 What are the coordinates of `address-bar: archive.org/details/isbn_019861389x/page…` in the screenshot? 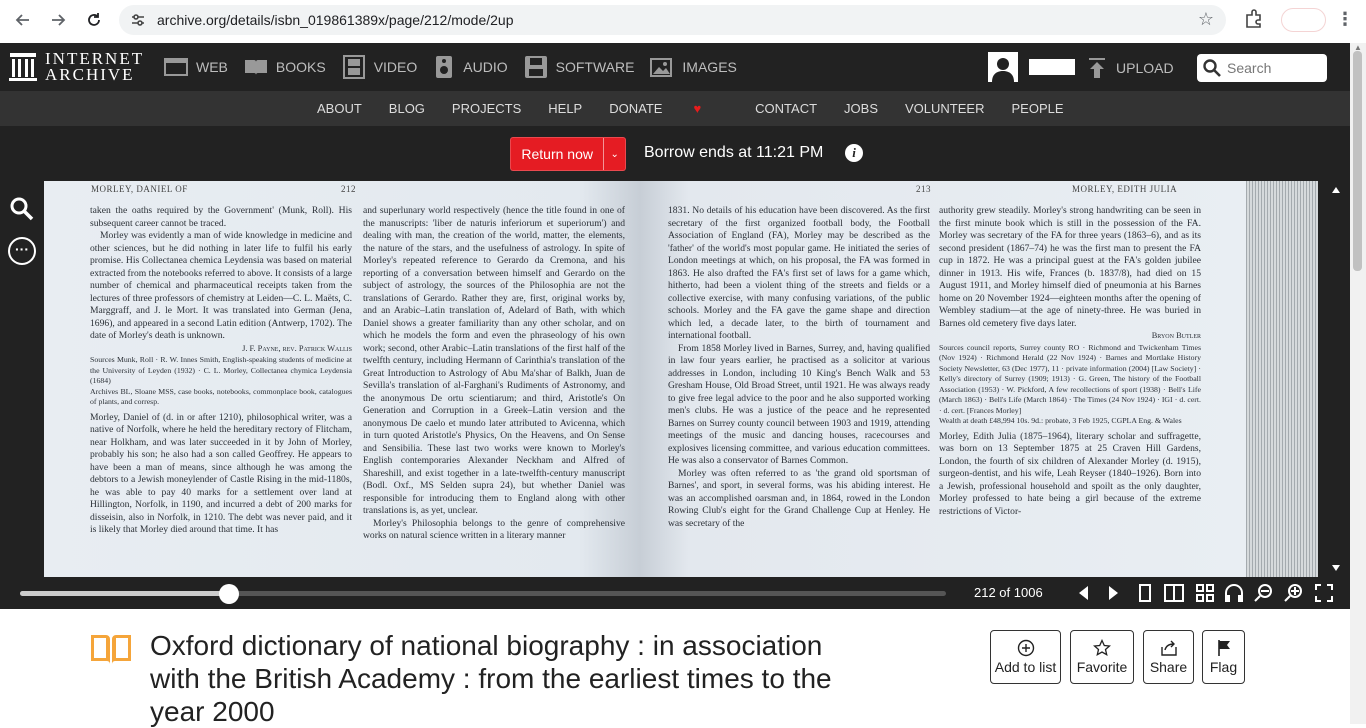 It's located at (672, 20).